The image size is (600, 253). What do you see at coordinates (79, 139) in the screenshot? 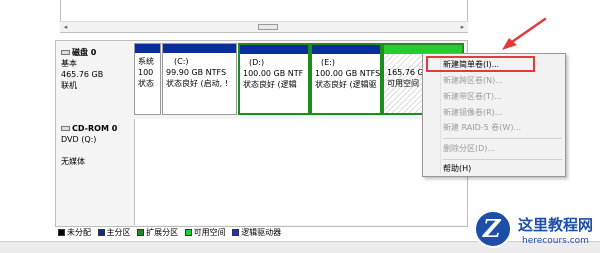
I see `cdrom-drive: DVD (Q:)` at bounding box center [79, 139].